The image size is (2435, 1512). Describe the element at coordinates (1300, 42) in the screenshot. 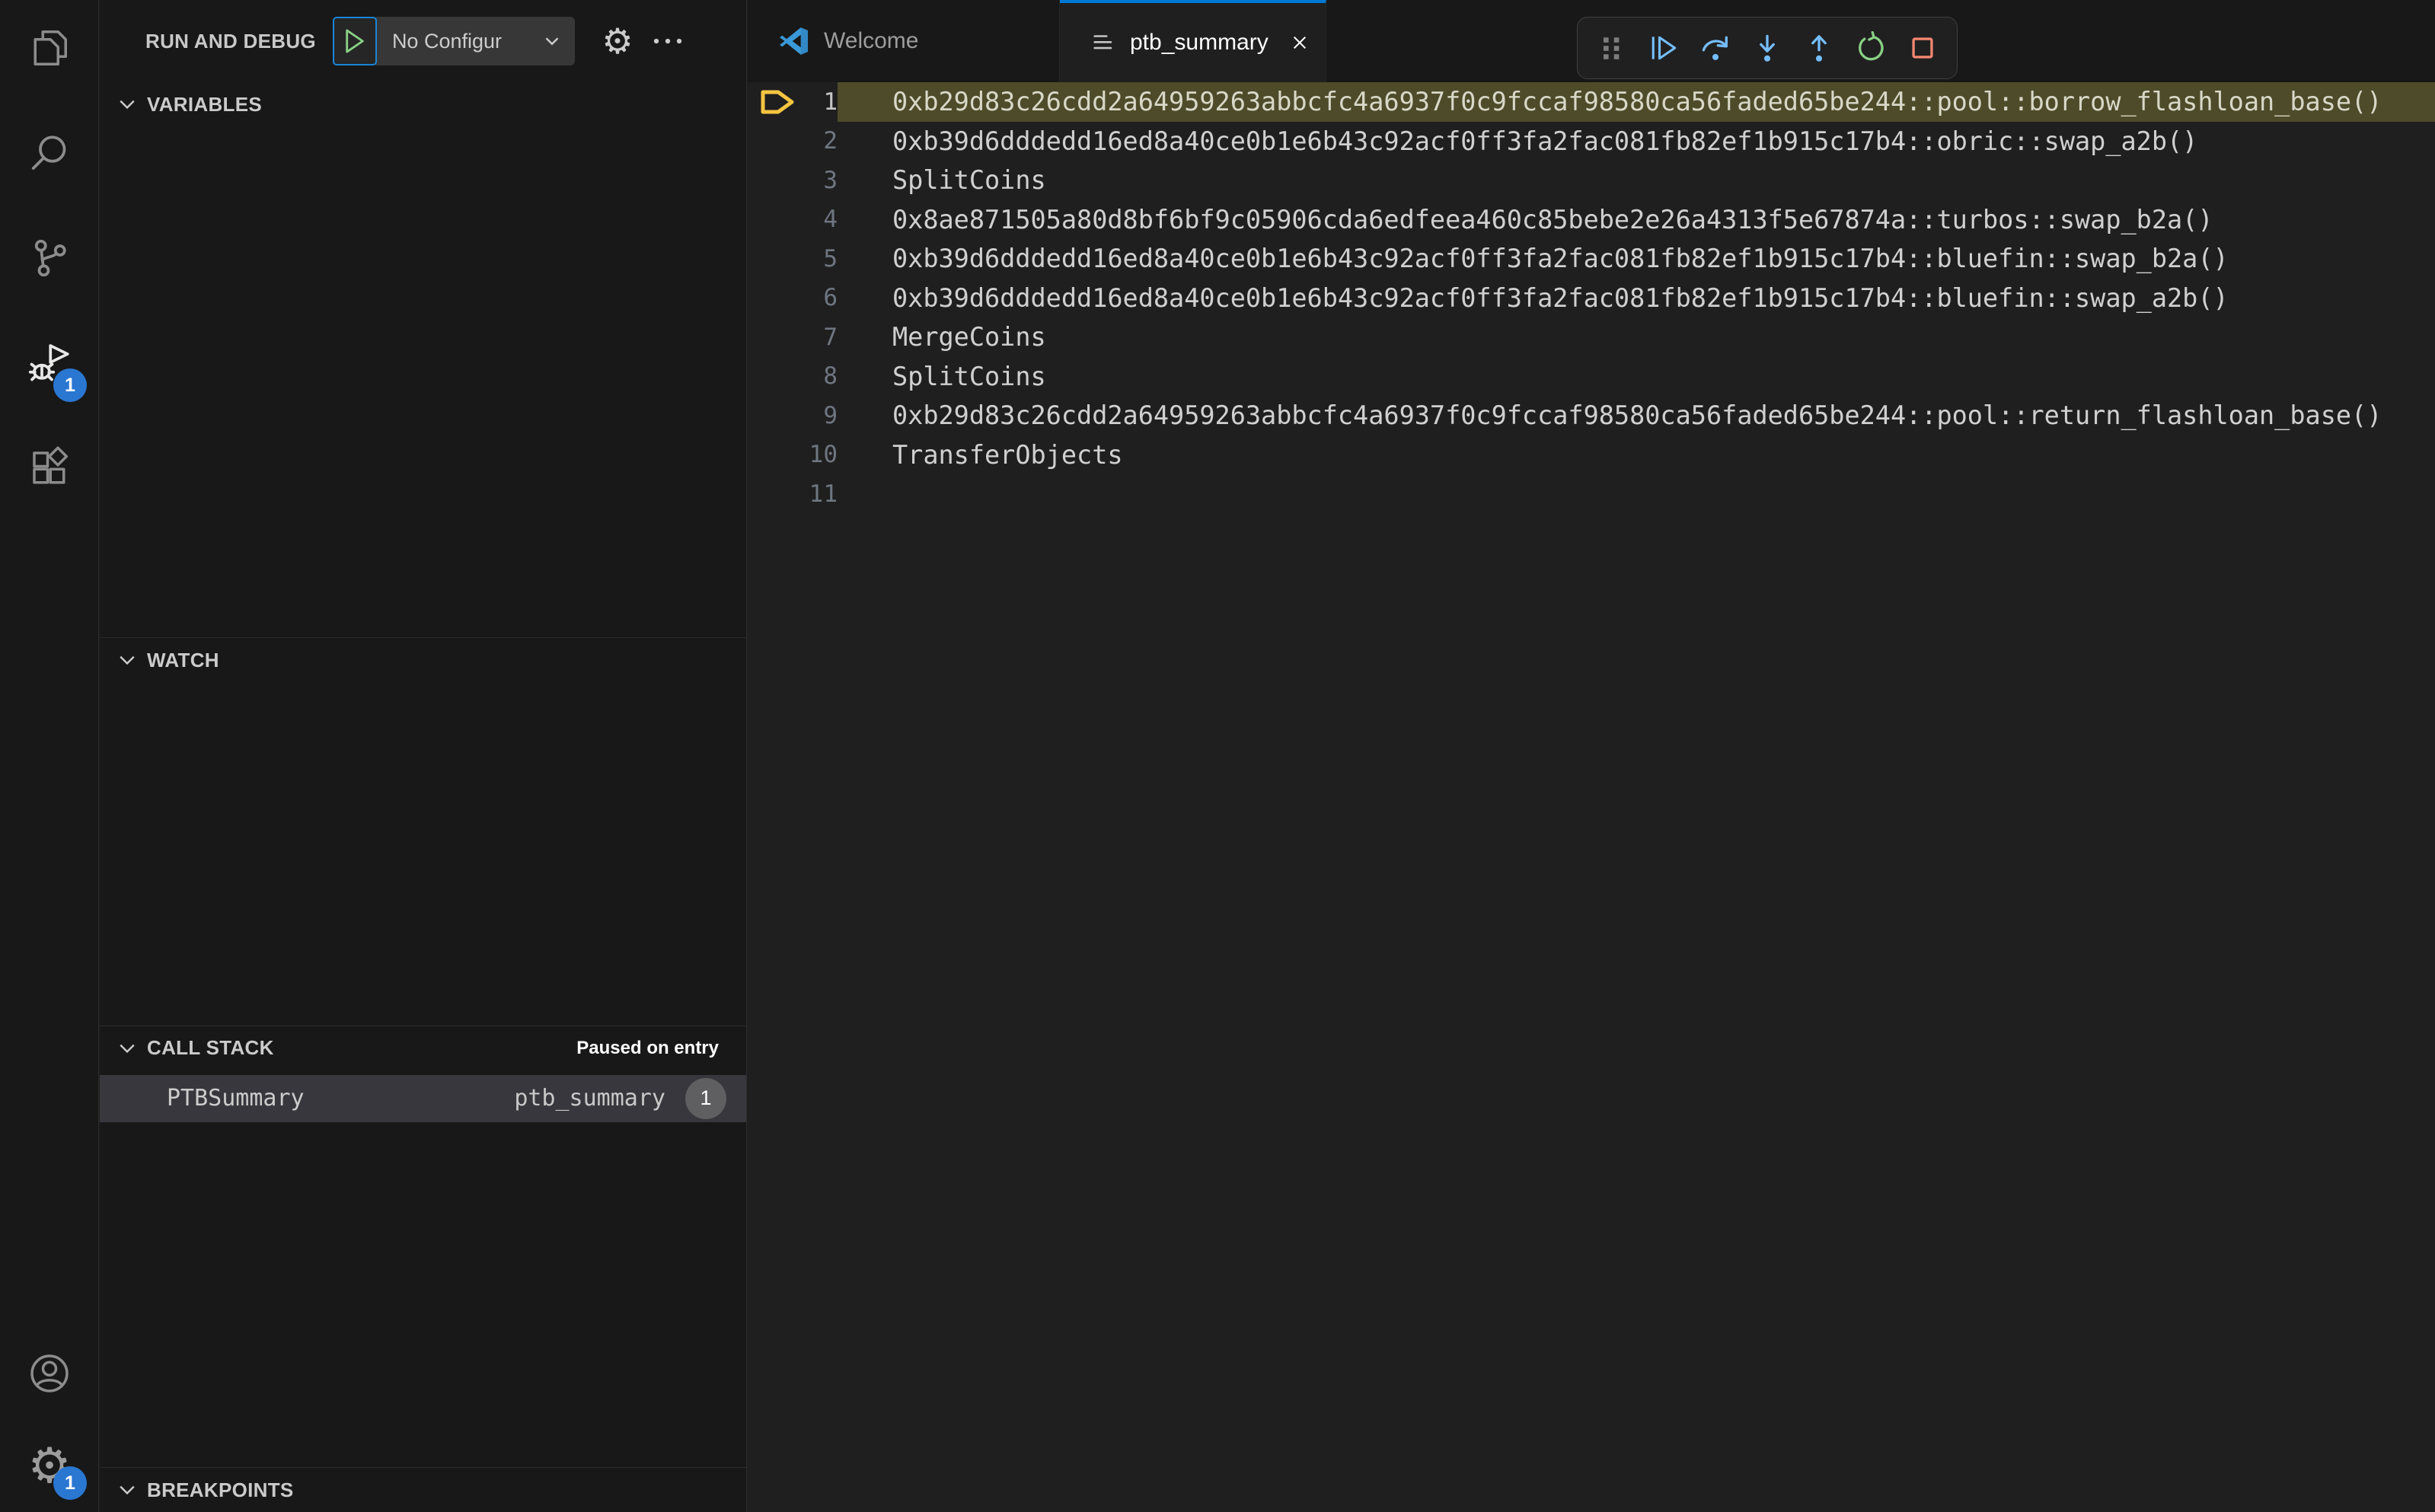

I see `close-tab-button` at that location.